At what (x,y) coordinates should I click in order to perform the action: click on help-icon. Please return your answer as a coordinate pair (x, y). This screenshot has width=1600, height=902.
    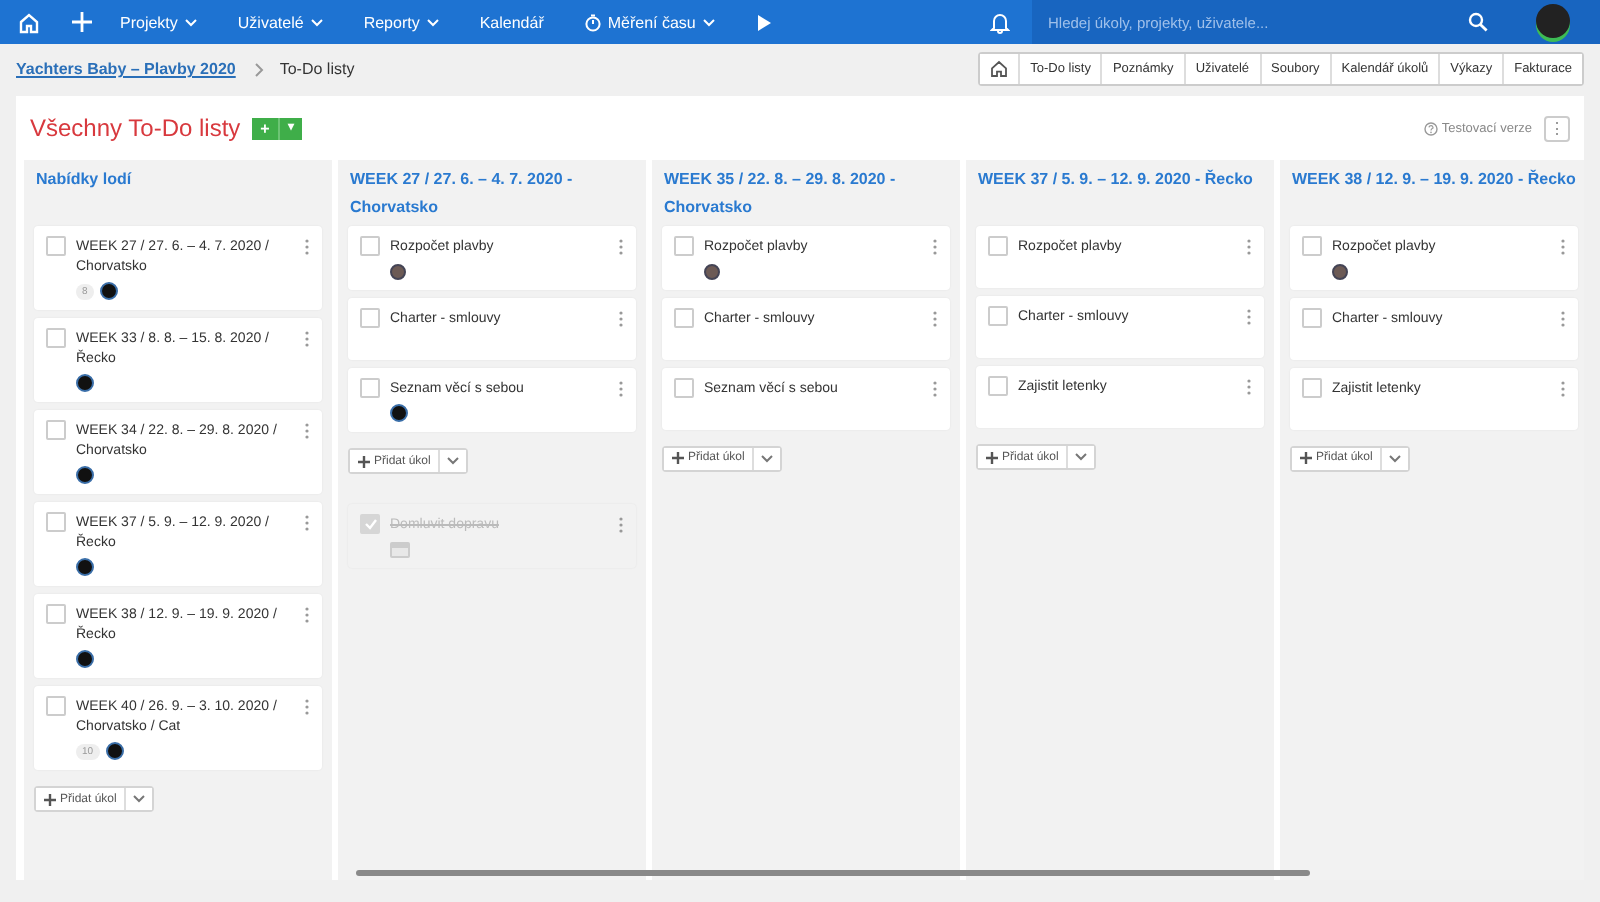
    Looking at the image, I should click on (1430, 128).